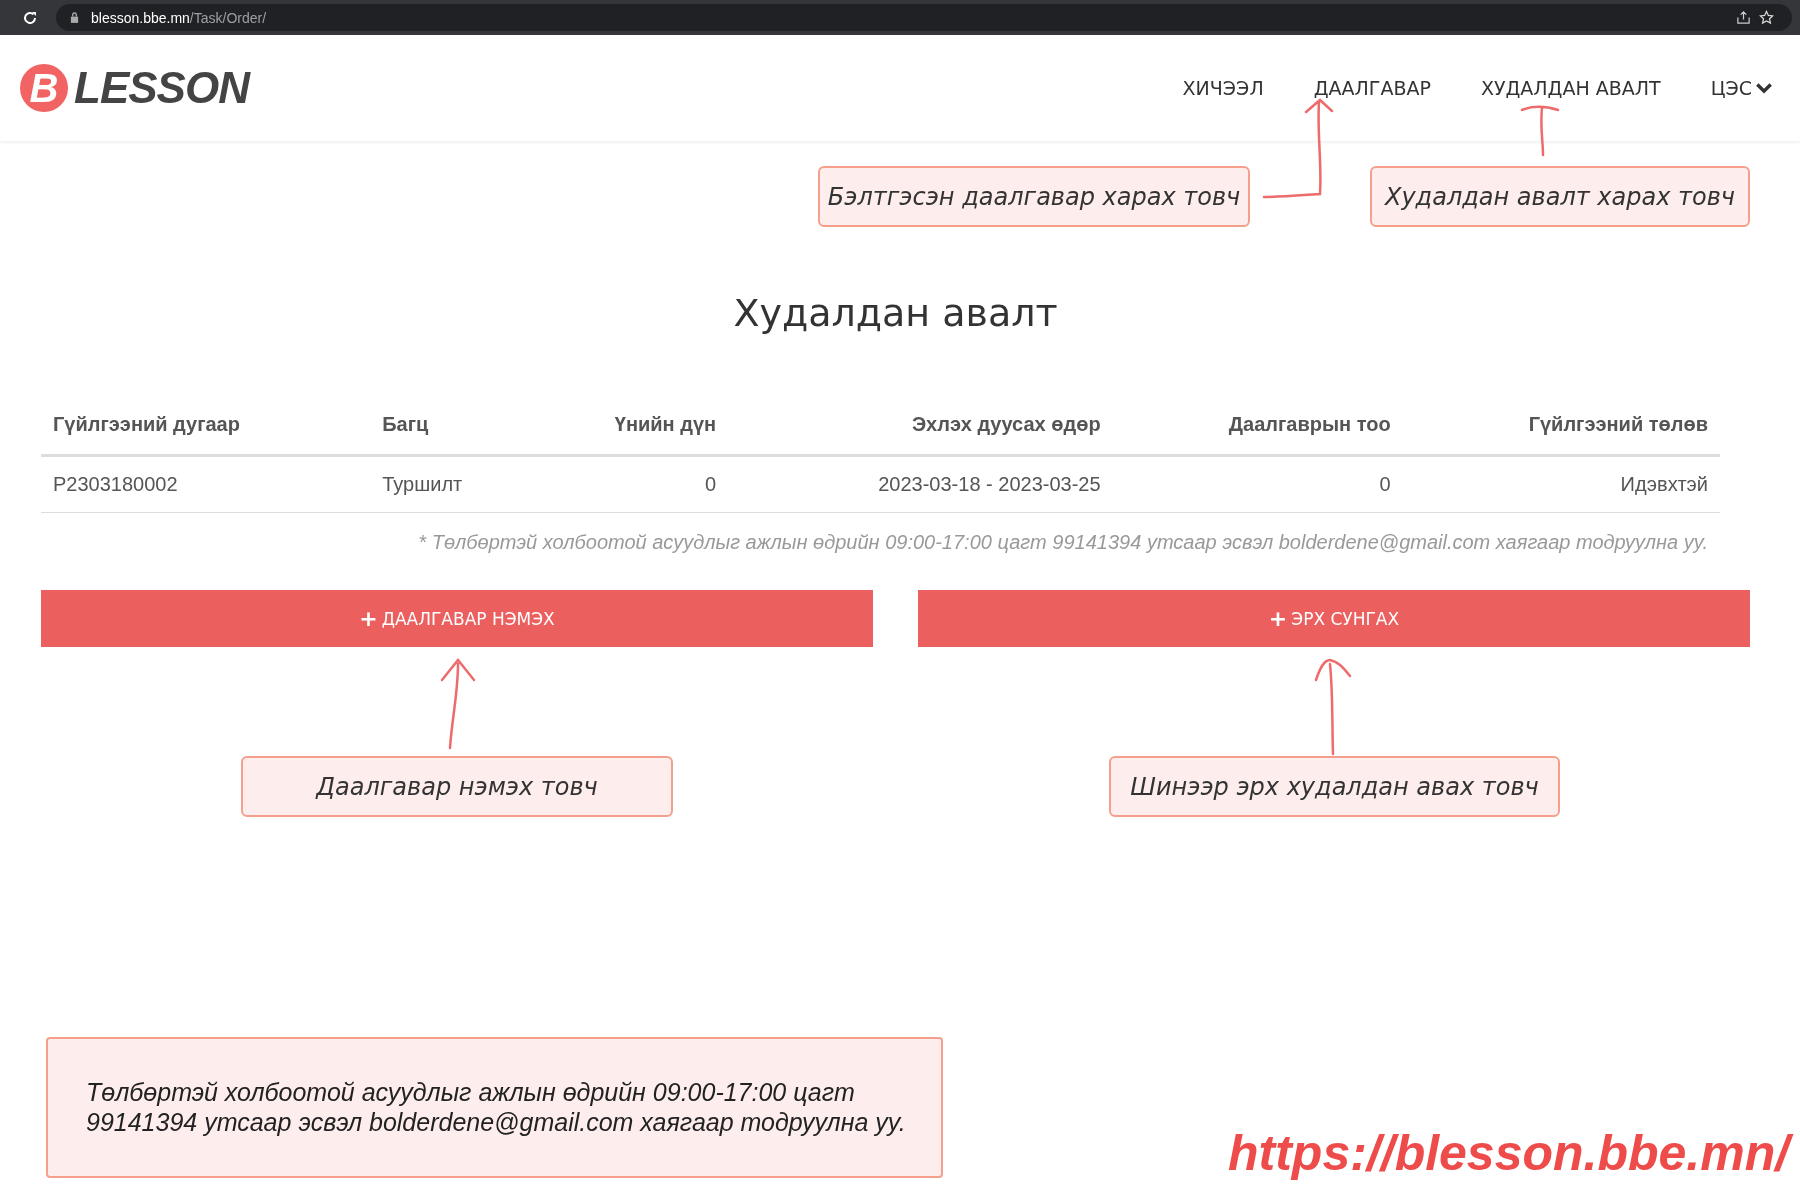  Describe the element at coordinates (496, 1122) in the screenshot. I see `info-text: 99141394 утсаар эсвэл bolderdene@gmail.com хаягаар тодруулна уу.` at that location.